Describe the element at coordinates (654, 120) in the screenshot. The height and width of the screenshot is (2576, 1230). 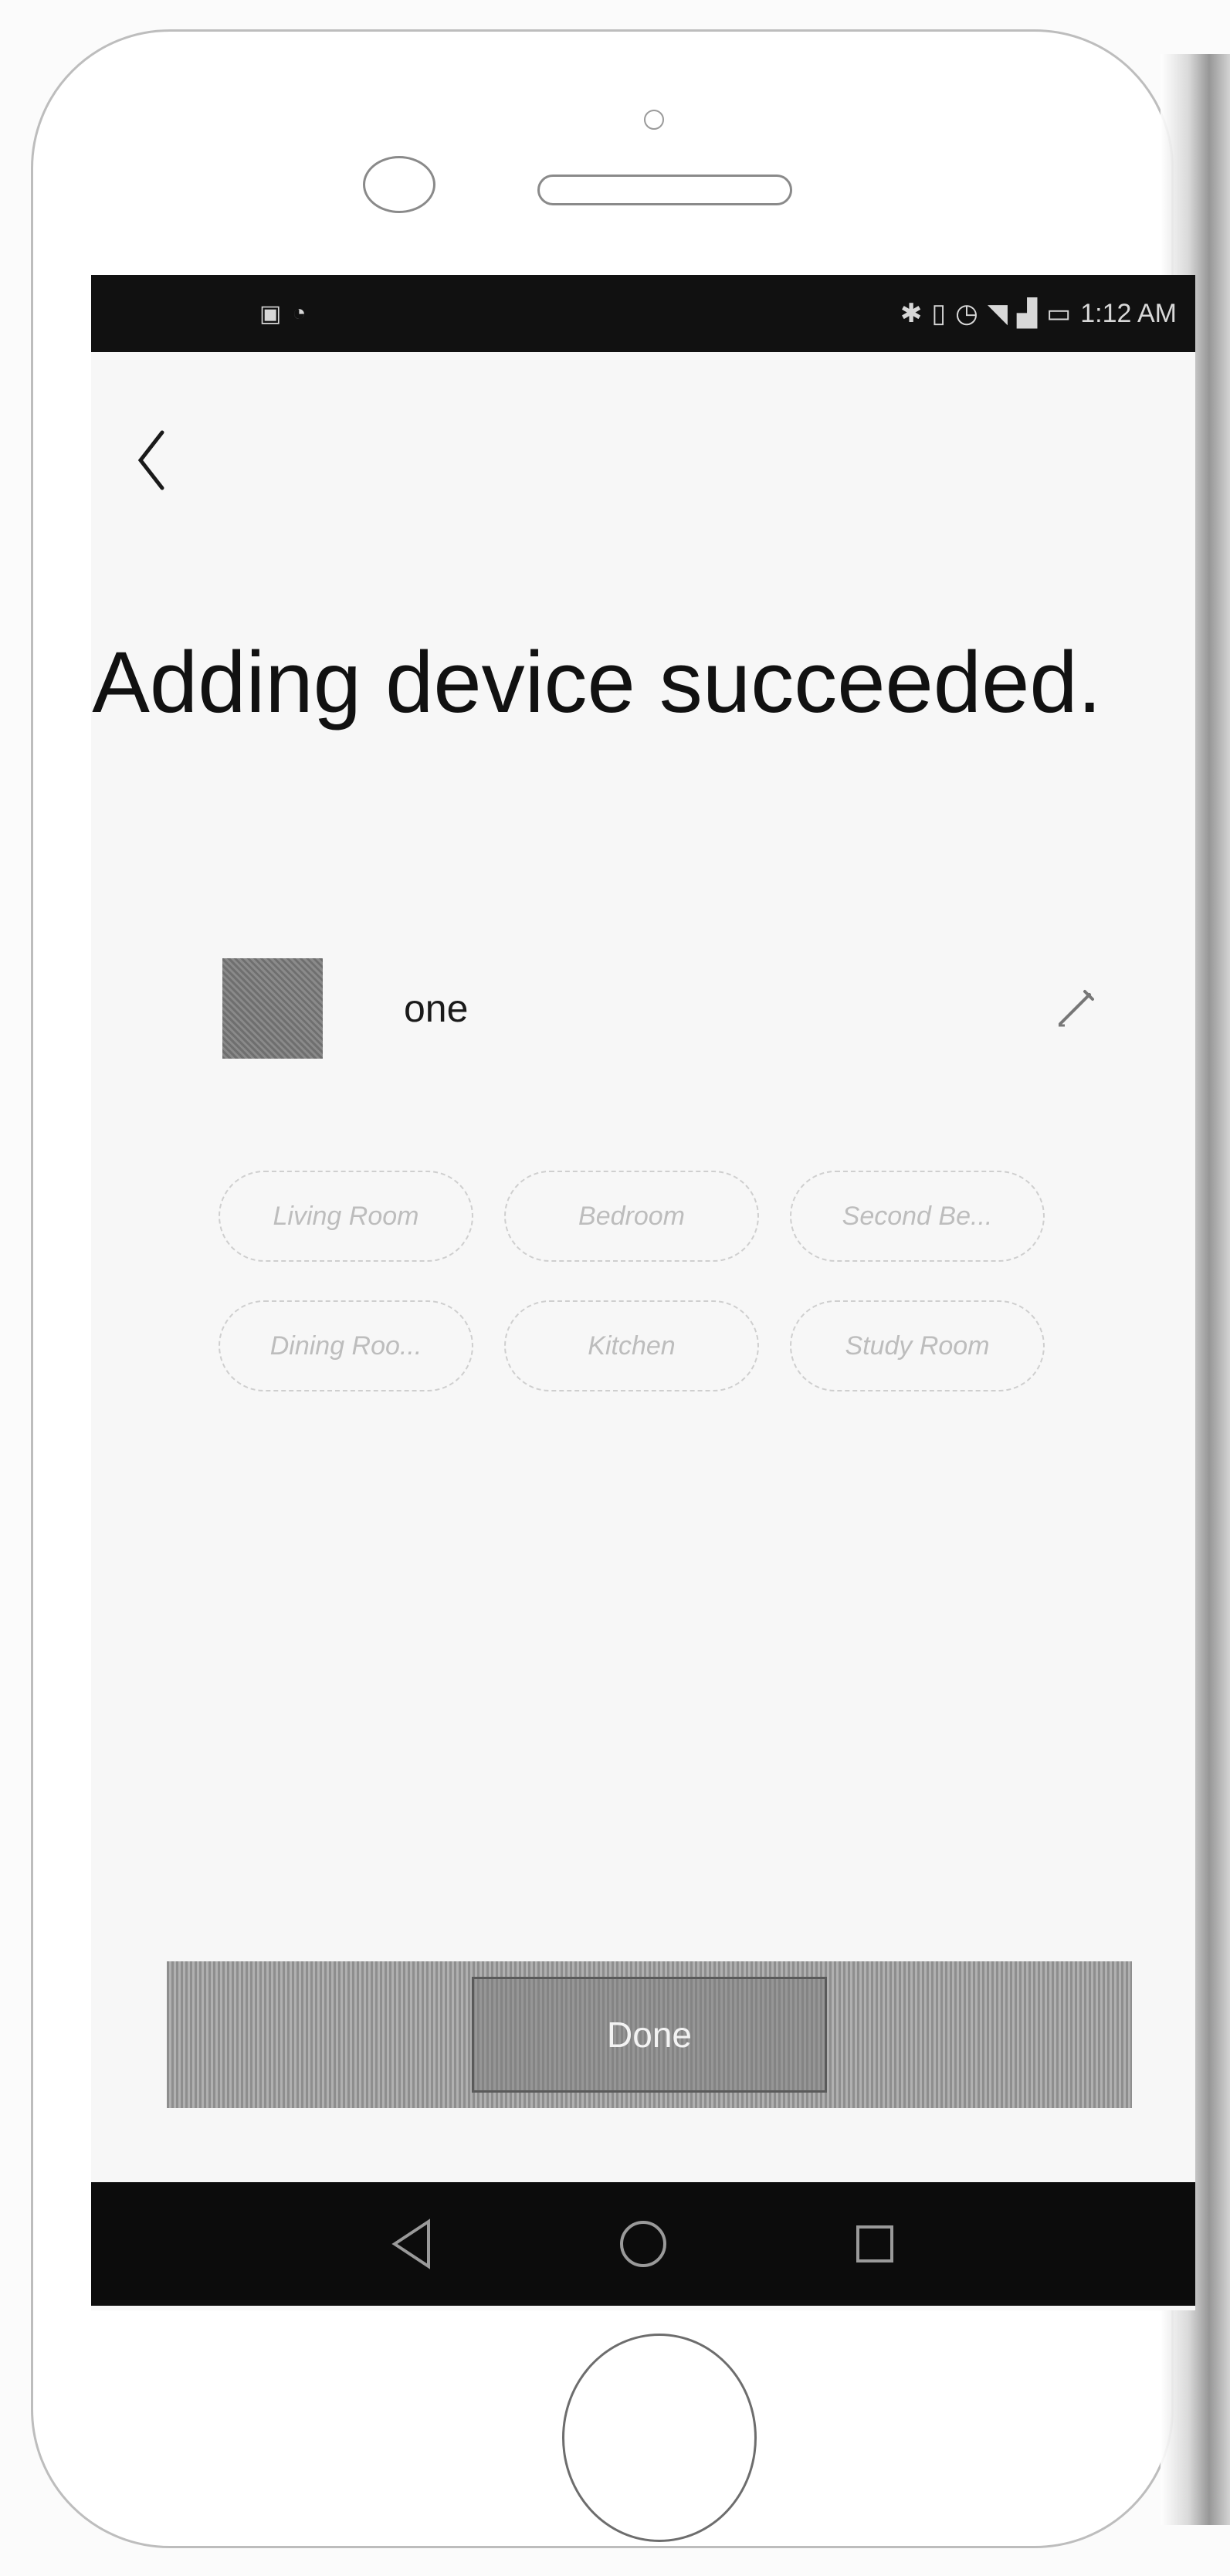
I see `proximity-sensor` at that location.